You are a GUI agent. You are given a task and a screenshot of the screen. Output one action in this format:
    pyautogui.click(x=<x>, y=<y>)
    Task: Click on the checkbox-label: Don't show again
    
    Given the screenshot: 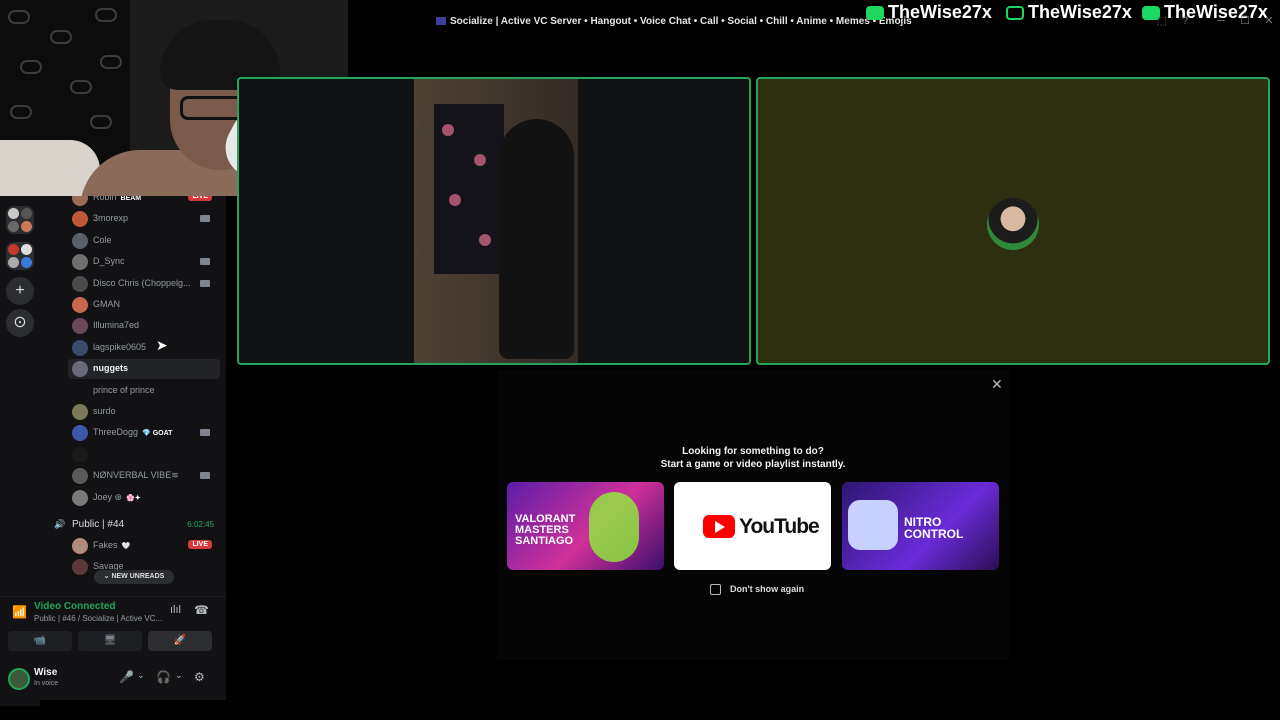 What is the action you would take?
    pyautogui.click(x=767, y=589)
    